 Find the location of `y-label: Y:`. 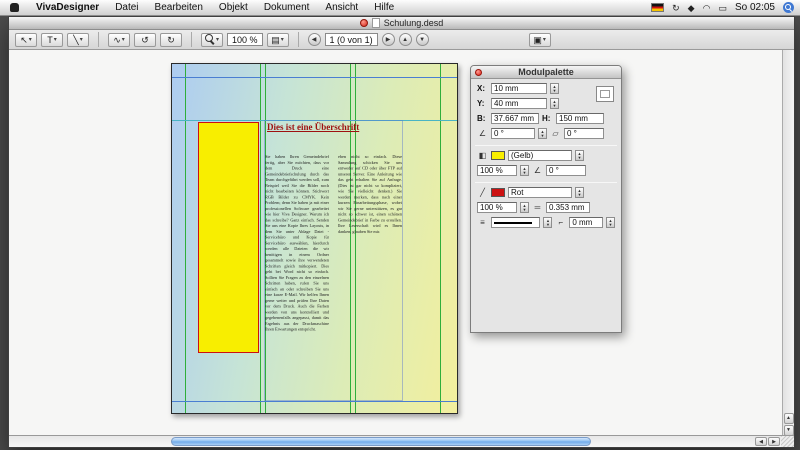

y-label: Y: is located at coordinates (481, 103).